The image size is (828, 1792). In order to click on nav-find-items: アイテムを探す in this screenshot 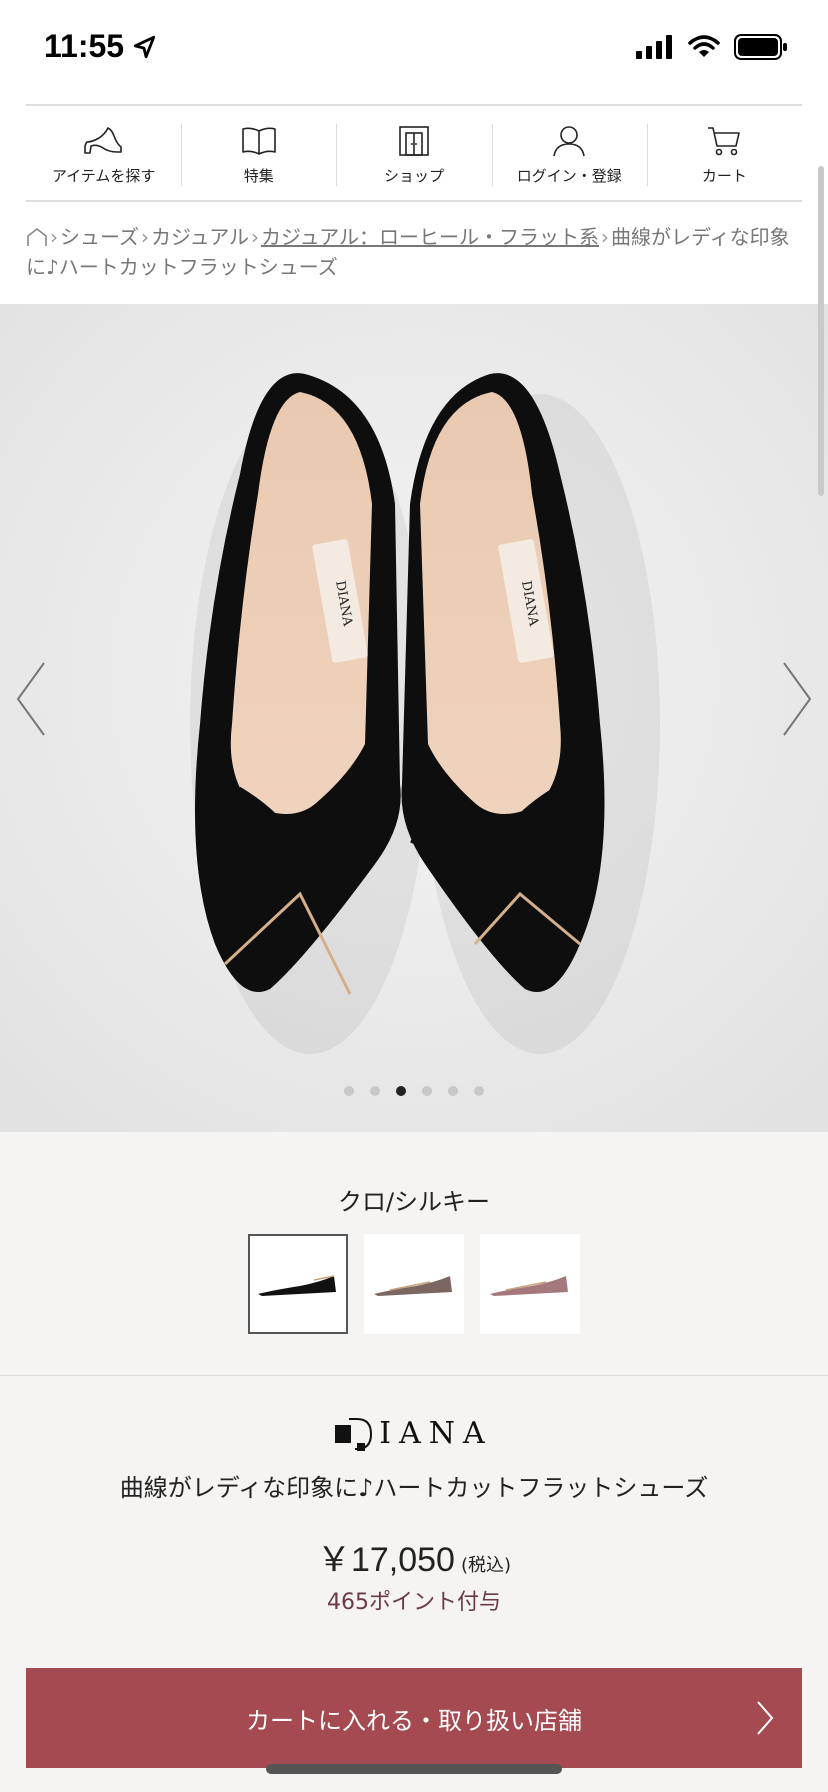, I will do `click(103, 153)`.